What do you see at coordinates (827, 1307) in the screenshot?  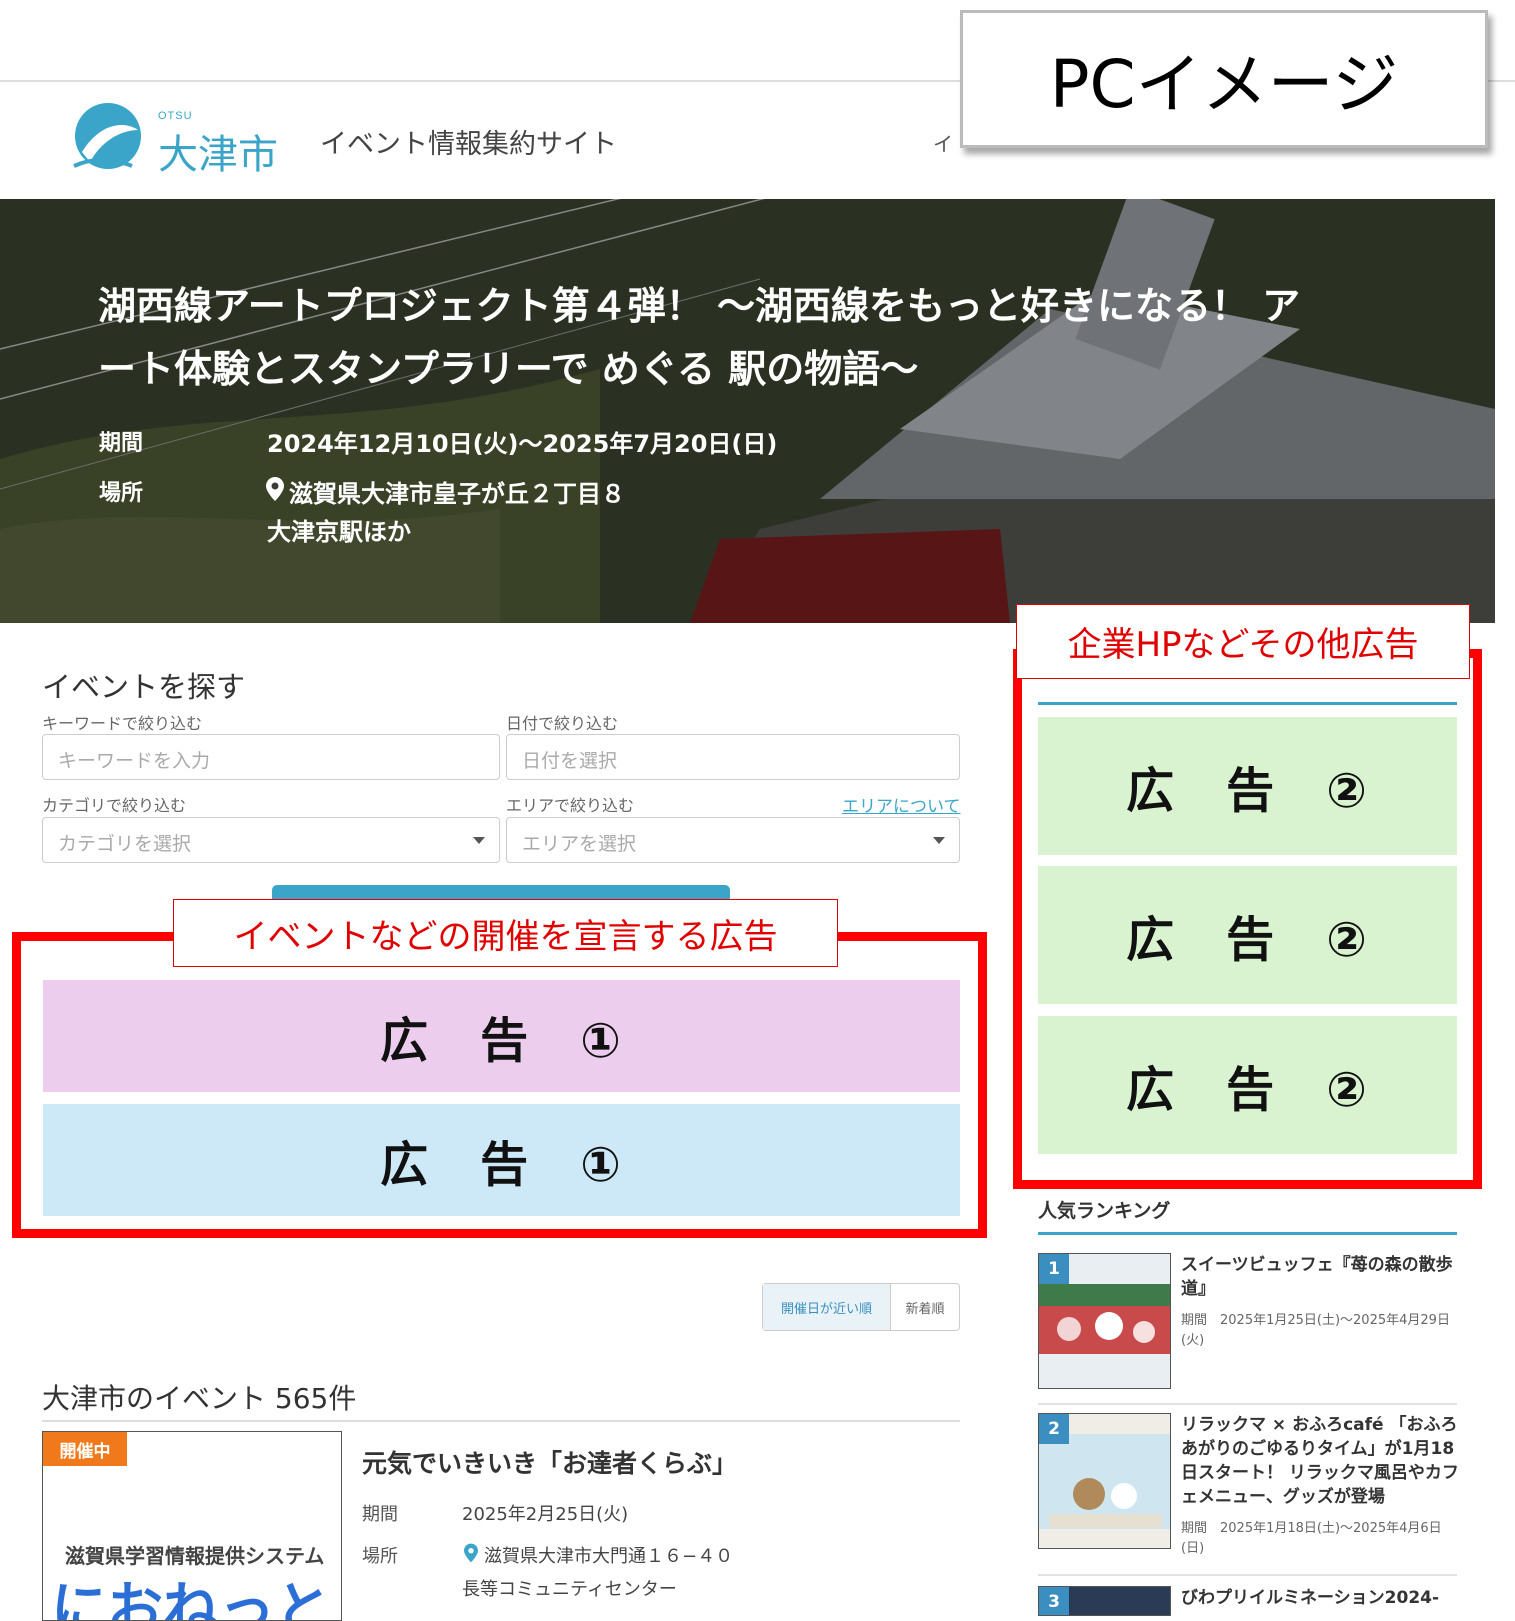 I see `sort-by-date-button: 開催日が近い順` at bounding box center [827, 1307].